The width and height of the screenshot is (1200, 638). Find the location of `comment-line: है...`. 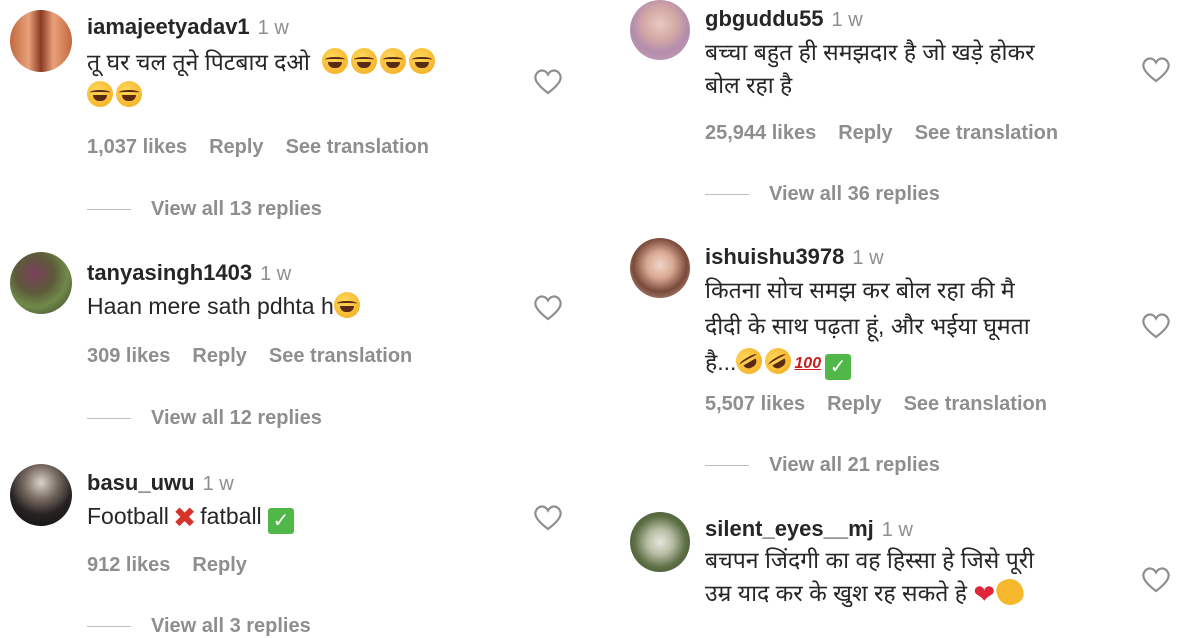

comment-line: है... is located at coordinates (721, 362).